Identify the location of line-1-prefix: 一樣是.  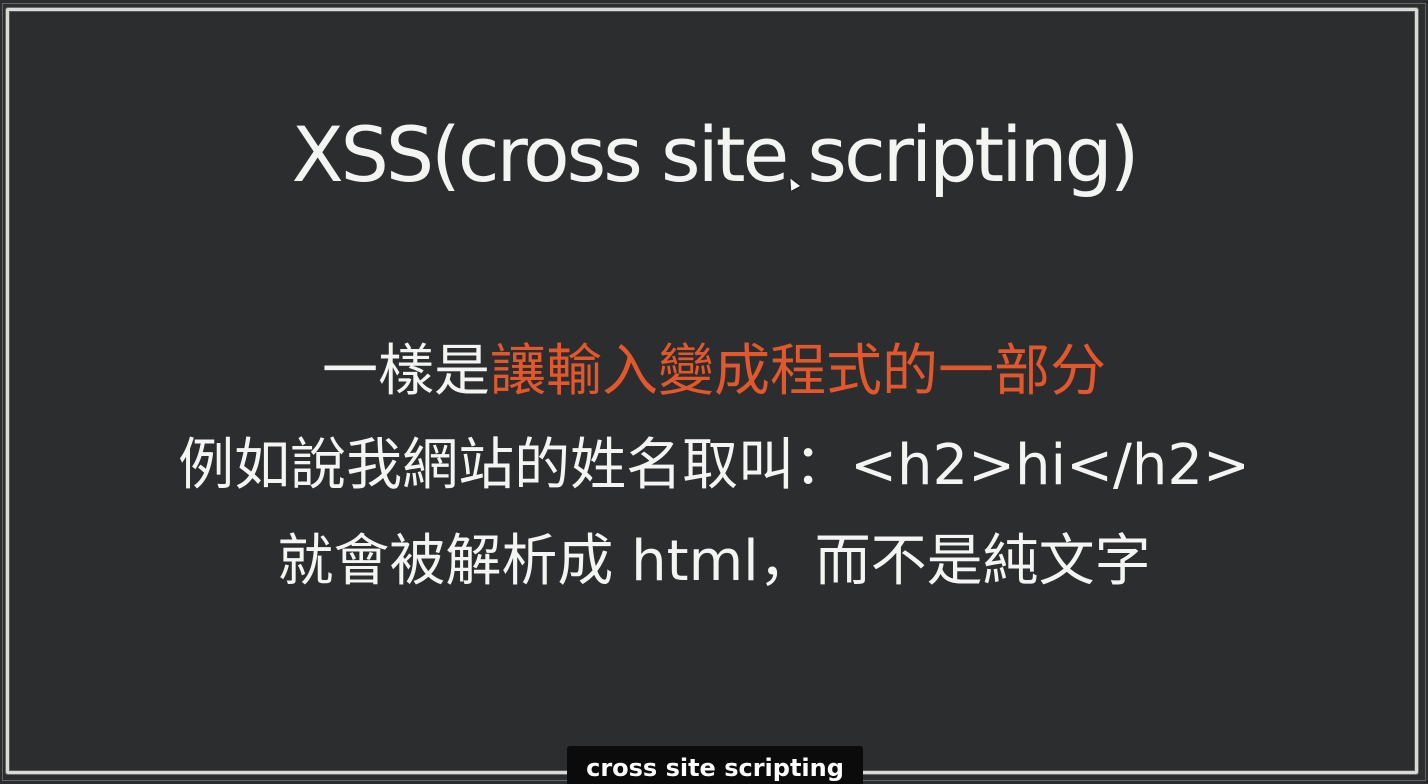
(406, 371).